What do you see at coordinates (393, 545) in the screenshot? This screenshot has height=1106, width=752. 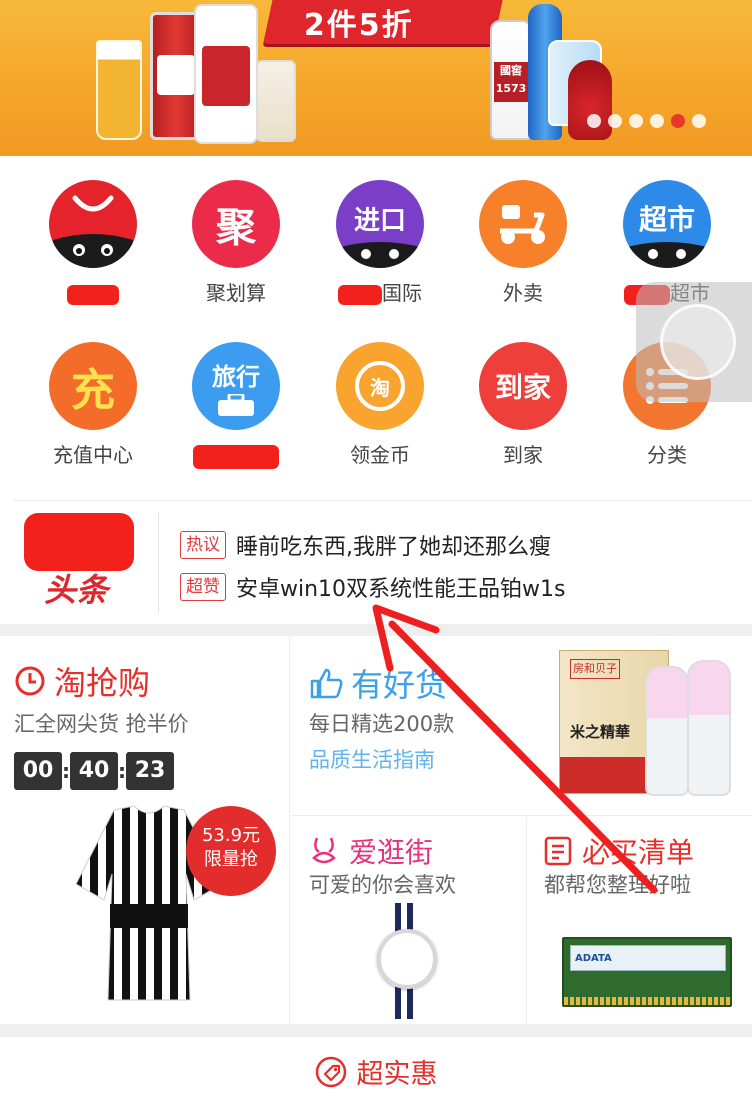 I see `headline-text: 睡前吃东西,我胖了她却还那么瘦` at bounding box center [393, 545].